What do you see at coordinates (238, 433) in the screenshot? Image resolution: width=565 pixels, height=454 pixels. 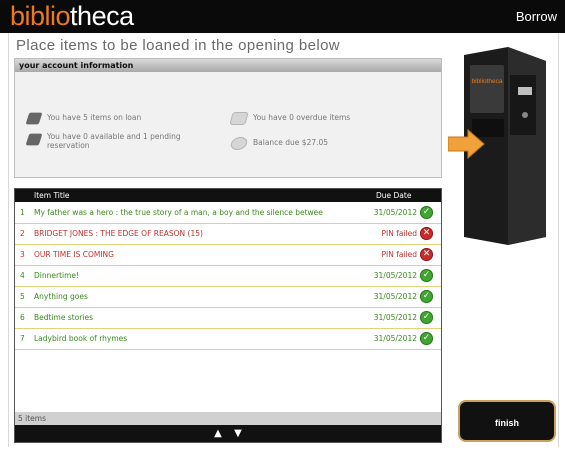 I see `scroll-down-arrow-icon: ▼` at bounding box center [238, 433].